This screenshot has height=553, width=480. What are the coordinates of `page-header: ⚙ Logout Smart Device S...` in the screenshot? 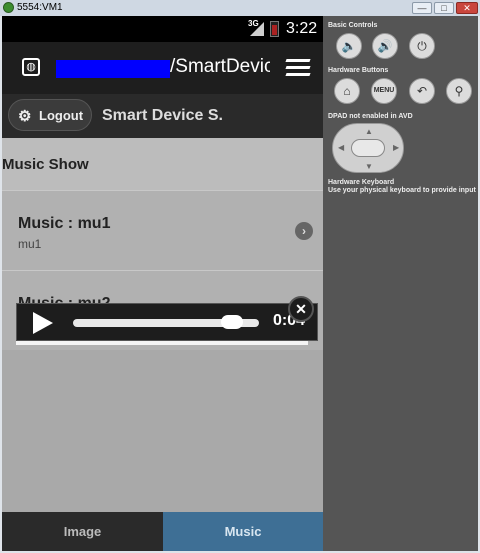 It's located at (162, 116).